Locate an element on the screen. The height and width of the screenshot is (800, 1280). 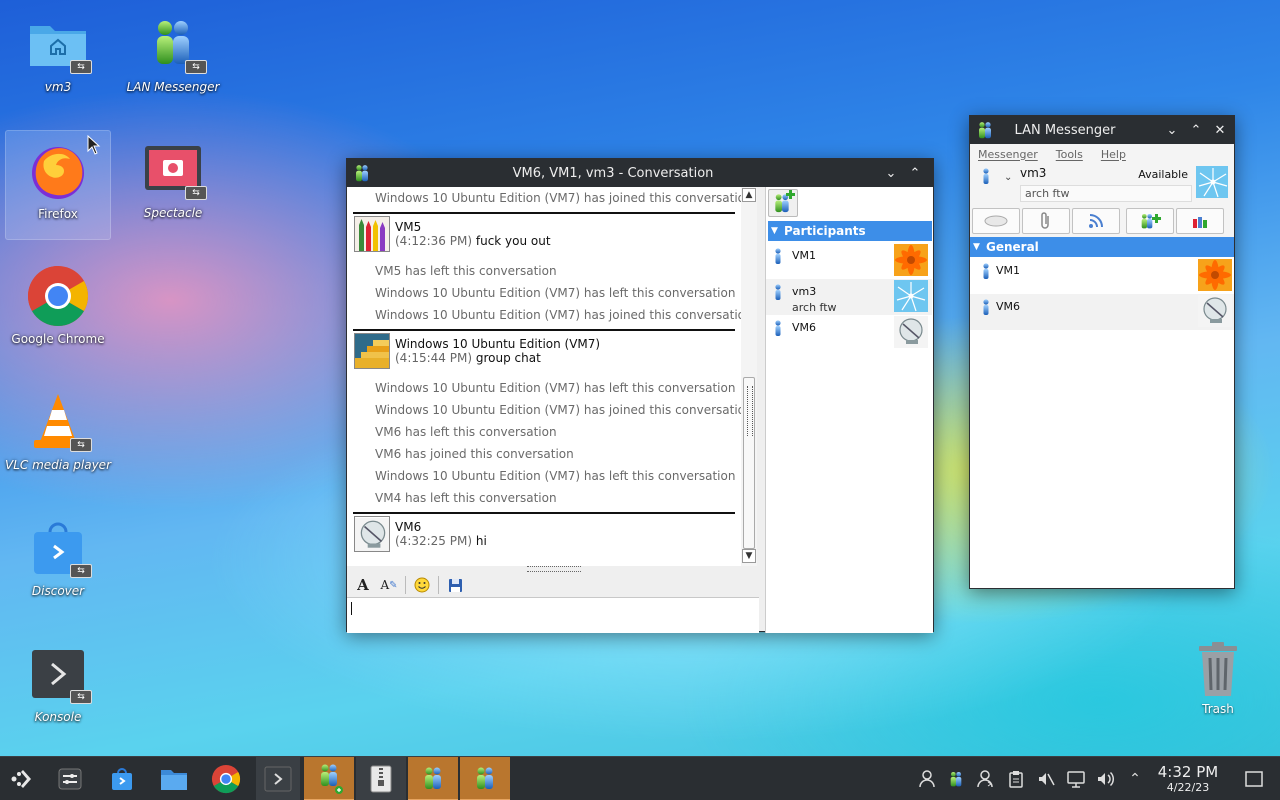
desktop-icon-label: Google Chrome is located at coordinates (58, 339).